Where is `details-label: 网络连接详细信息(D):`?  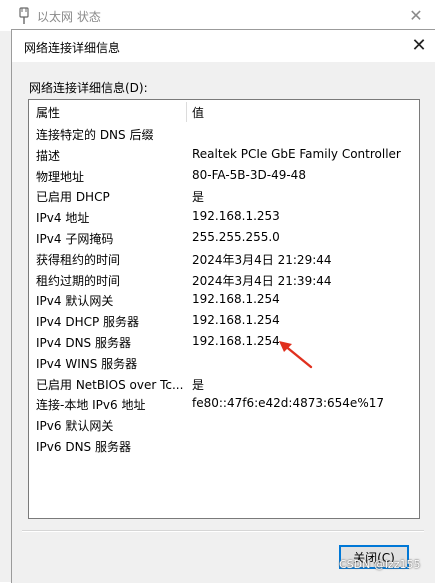 details-label: 网络连接详细信息(D): is located at coordinates (88, 88).